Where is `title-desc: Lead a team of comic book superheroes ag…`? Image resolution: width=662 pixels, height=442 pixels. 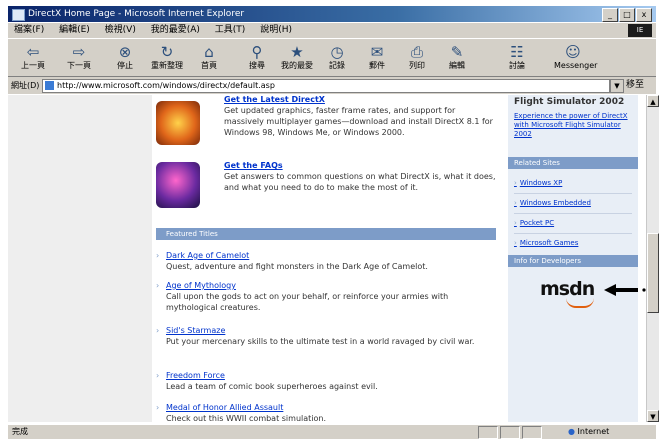
title-desc: Lead a team of comic book superheroes ag… is located at coordinates (272, 386).